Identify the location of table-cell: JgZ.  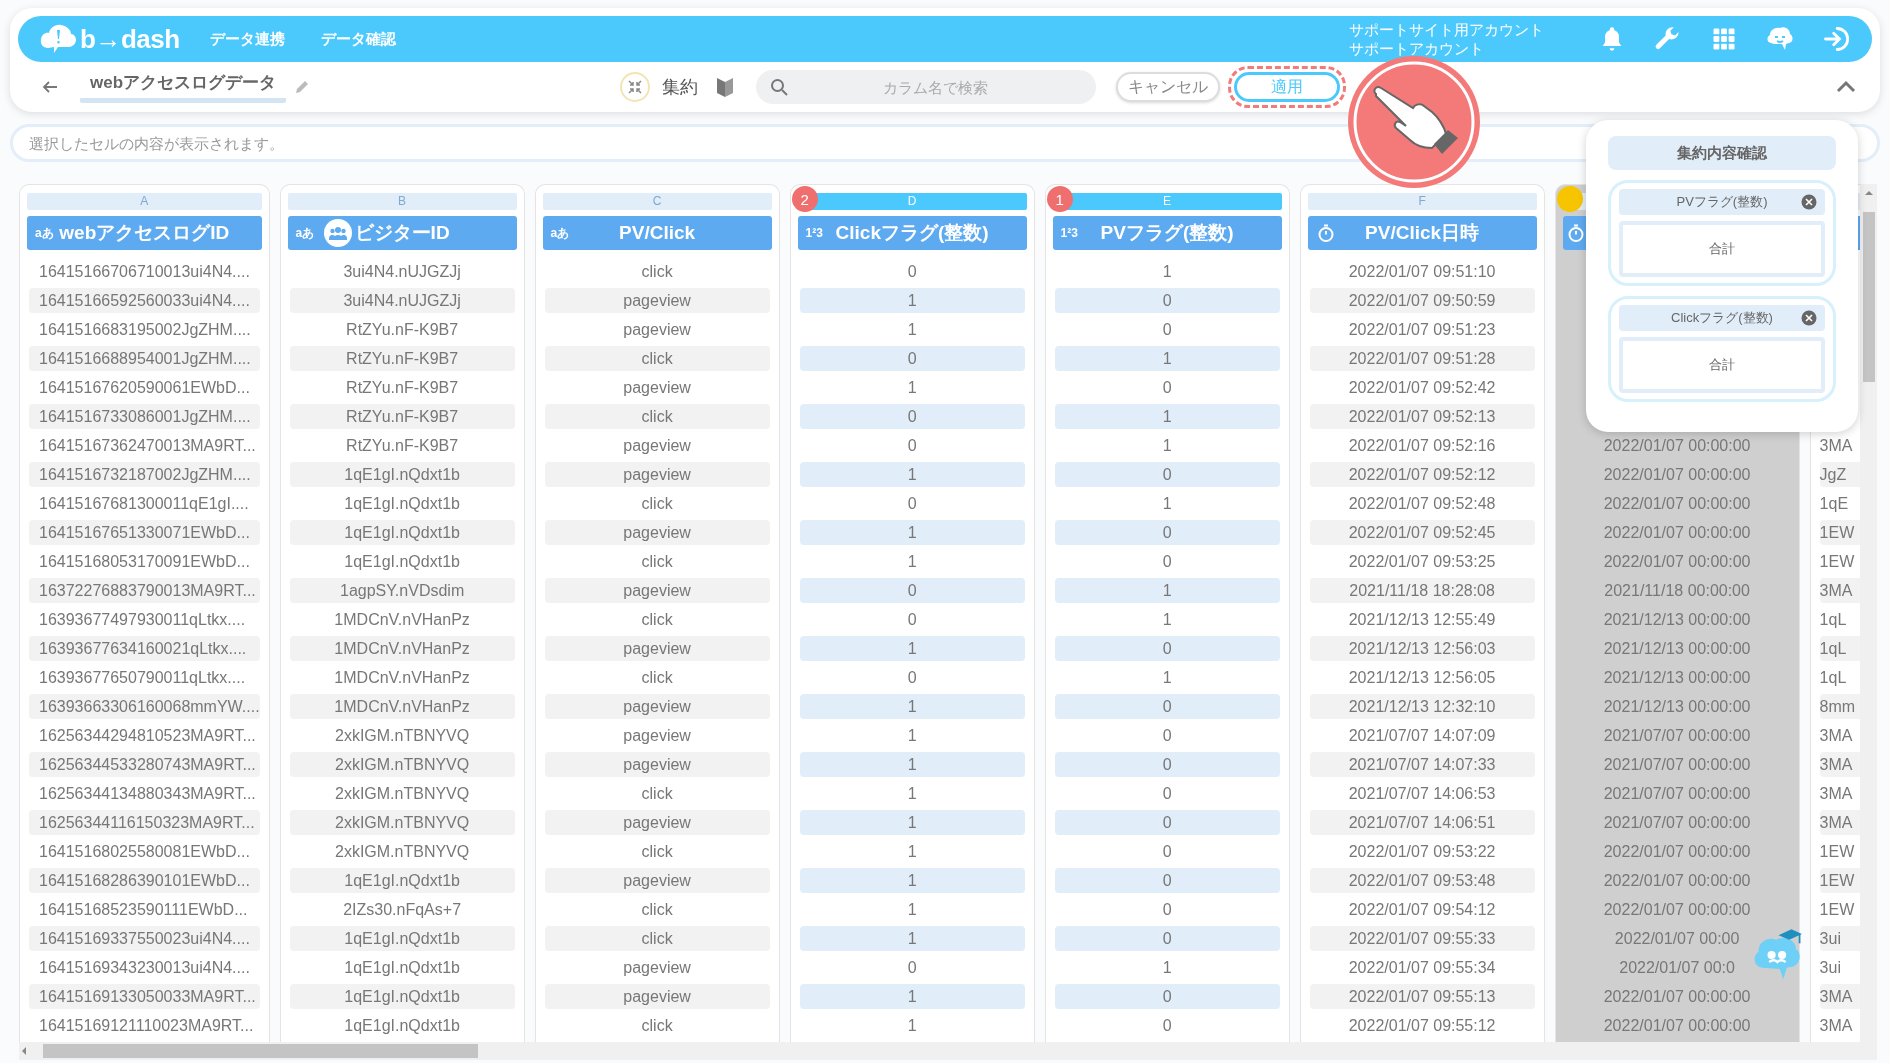
(1839, 474).